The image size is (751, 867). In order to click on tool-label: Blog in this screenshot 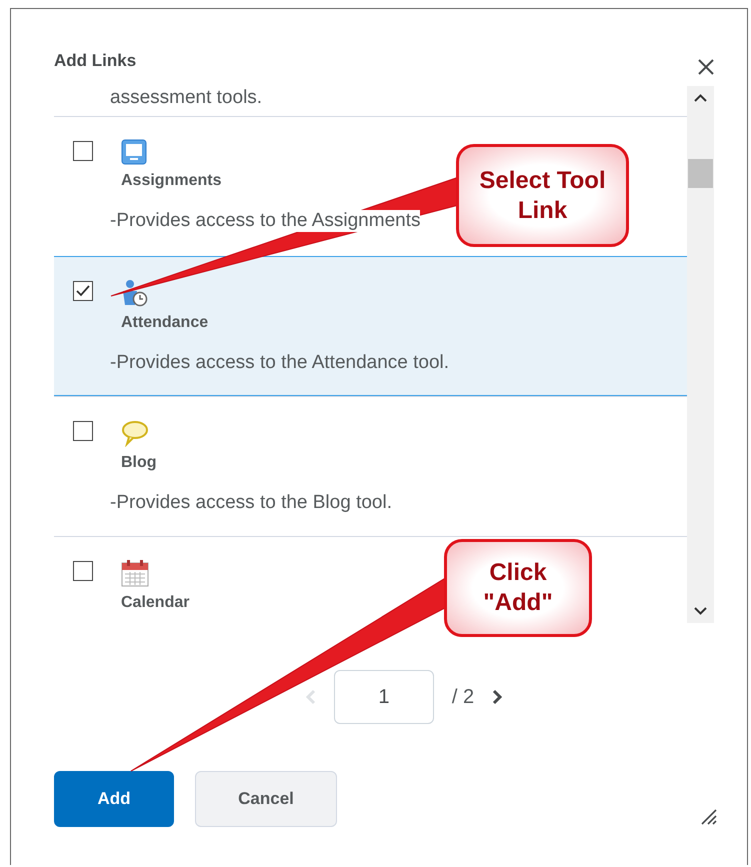, I will do `click(139, 463)`.